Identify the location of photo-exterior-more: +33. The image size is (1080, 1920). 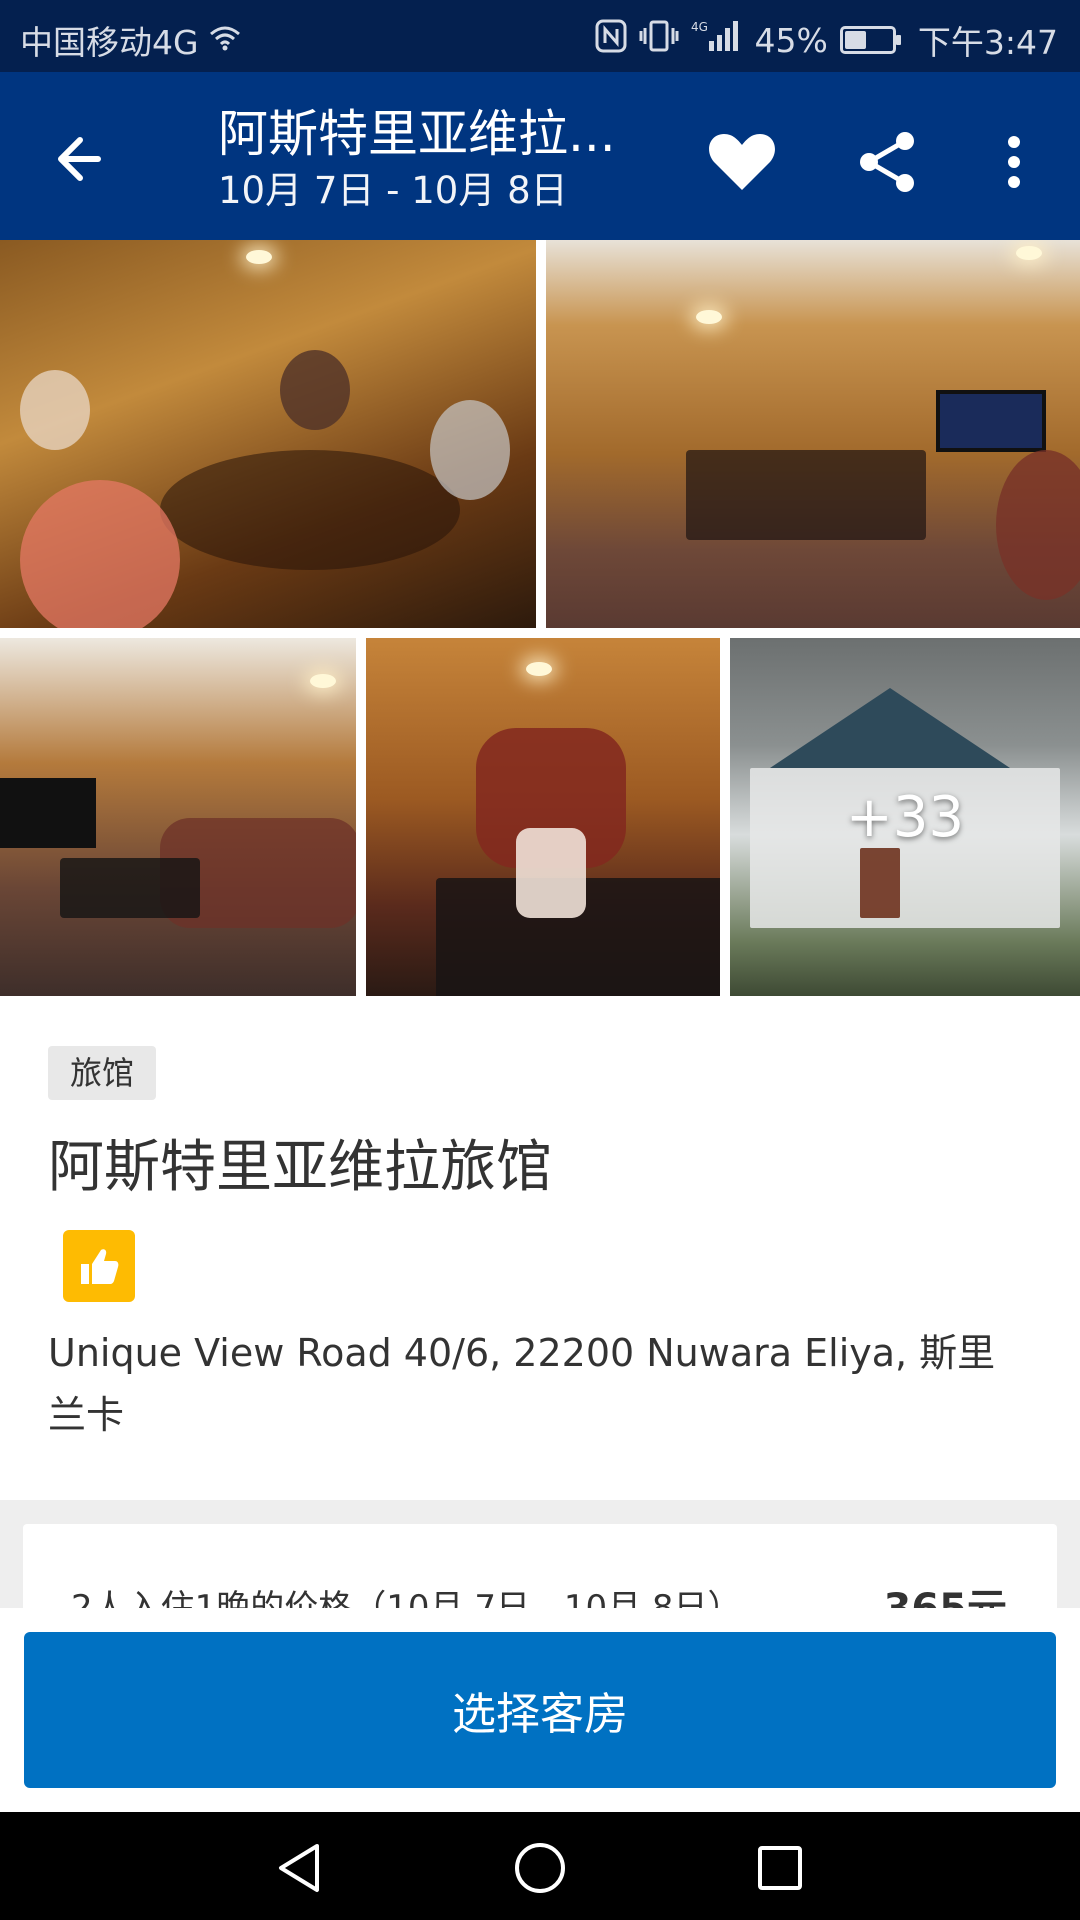
(905, 817).